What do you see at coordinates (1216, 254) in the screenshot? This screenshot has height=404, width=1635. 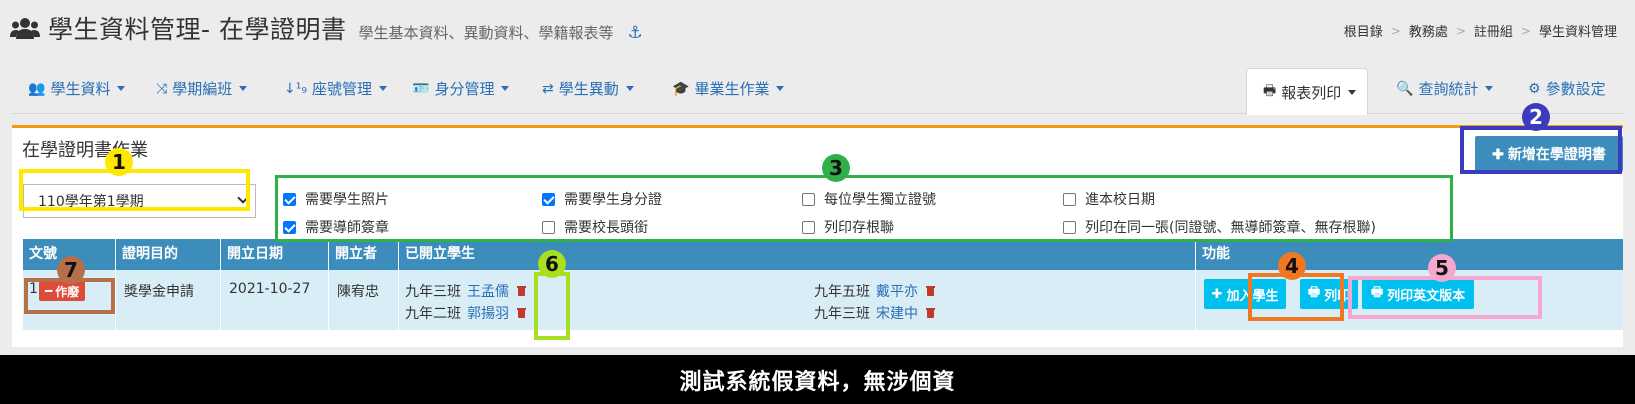 I see `column-header-actions: 功能` at bounding box center [1216, 254].